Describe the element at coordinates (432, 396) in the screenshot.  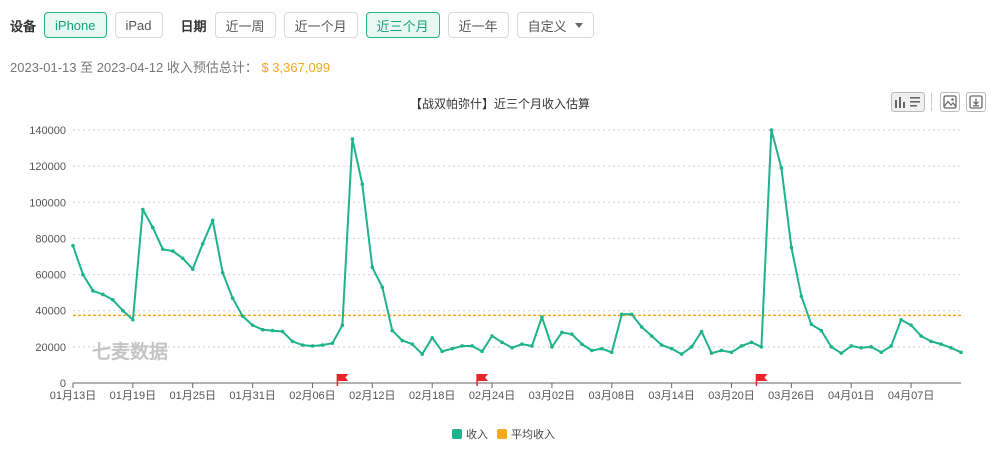
I see `x-tick-label: 02月18日` at that location.